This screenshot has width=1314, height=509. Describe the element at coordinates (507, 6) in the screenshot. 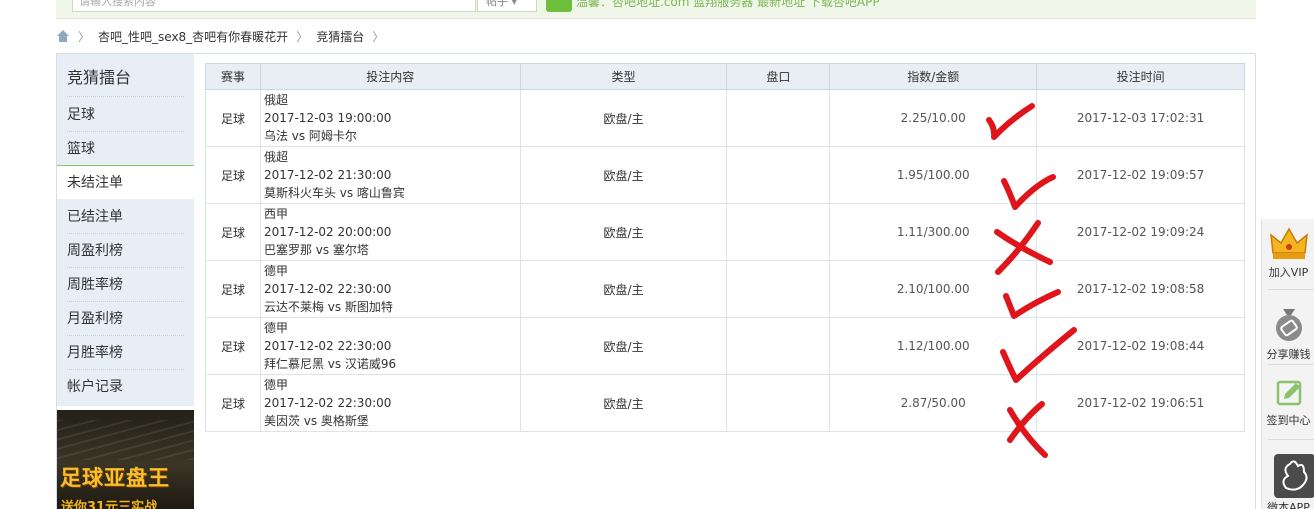

I see `search-type-select: 帖子 ▾` at that location.